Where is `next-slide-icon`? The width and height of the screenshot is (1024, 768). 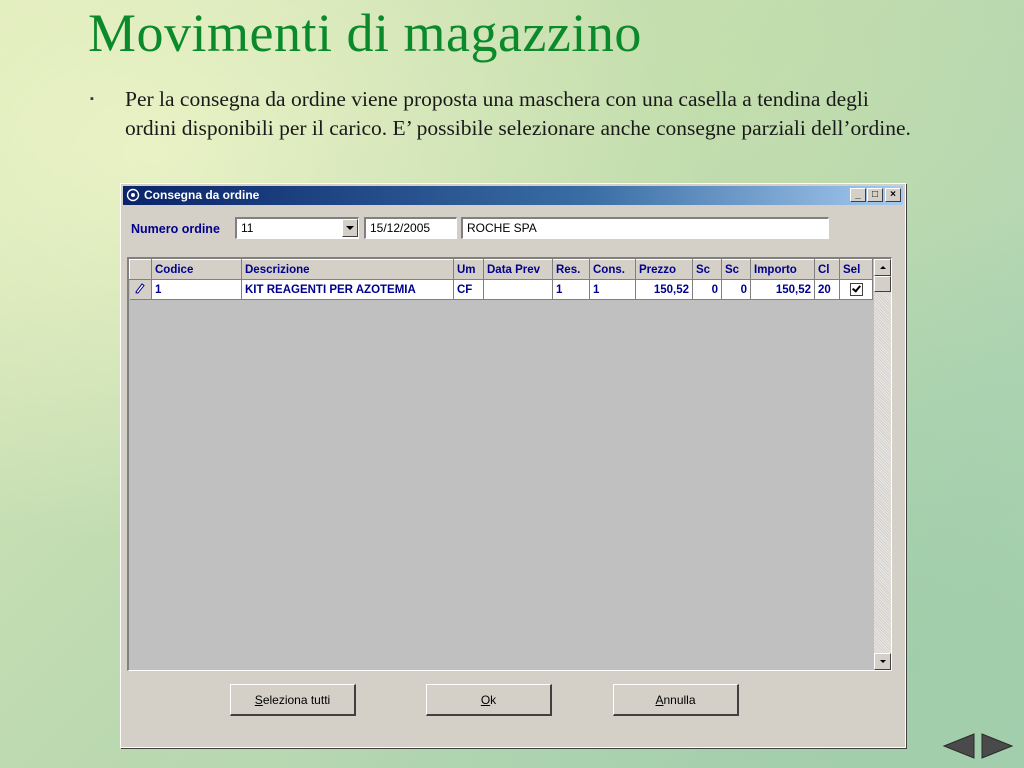
next-slide-icon is located at coordinates (998, 746).